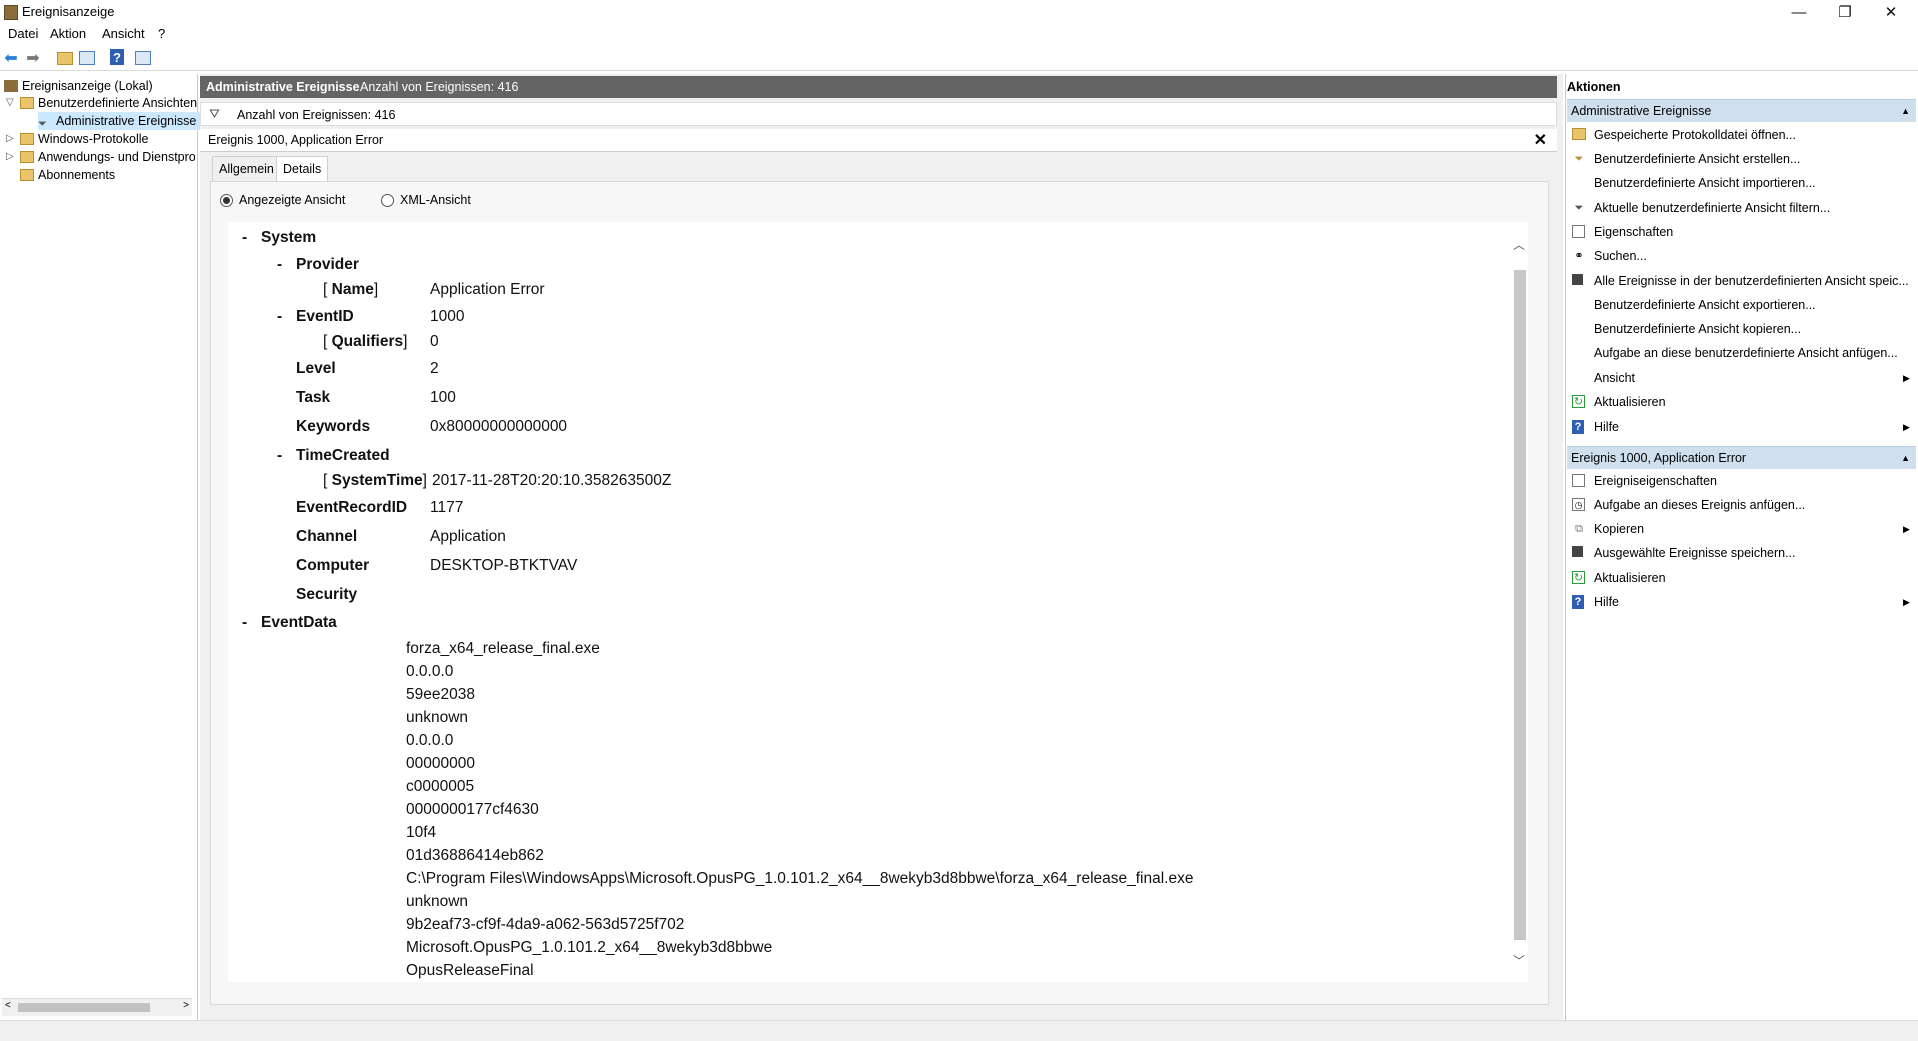  I want to click on actions-title: Aktionen, so click(1741, 87).